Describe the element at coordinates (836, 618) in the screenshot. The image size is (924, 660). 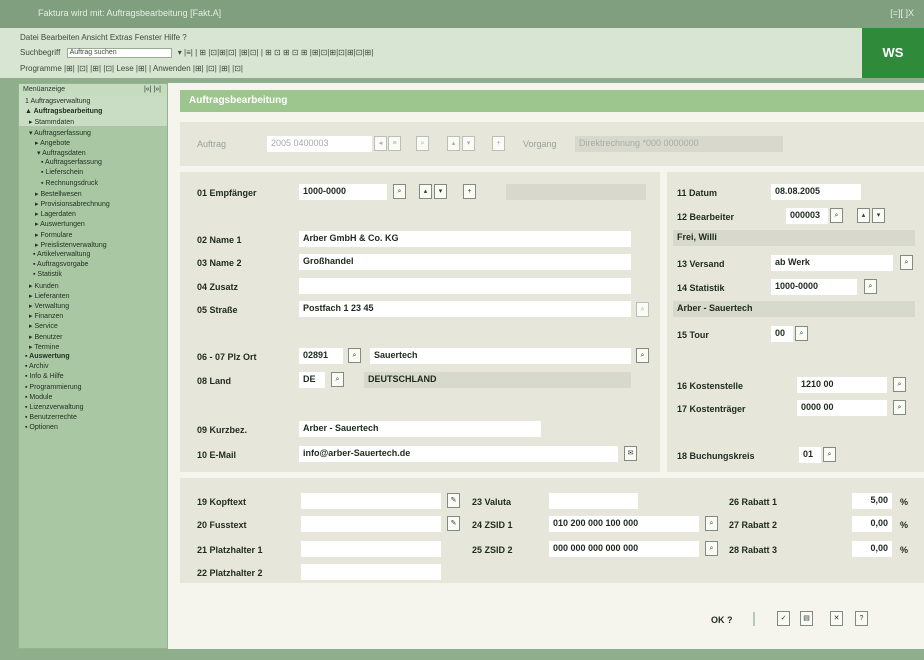
I see `cancel-button: ✕` at that location.